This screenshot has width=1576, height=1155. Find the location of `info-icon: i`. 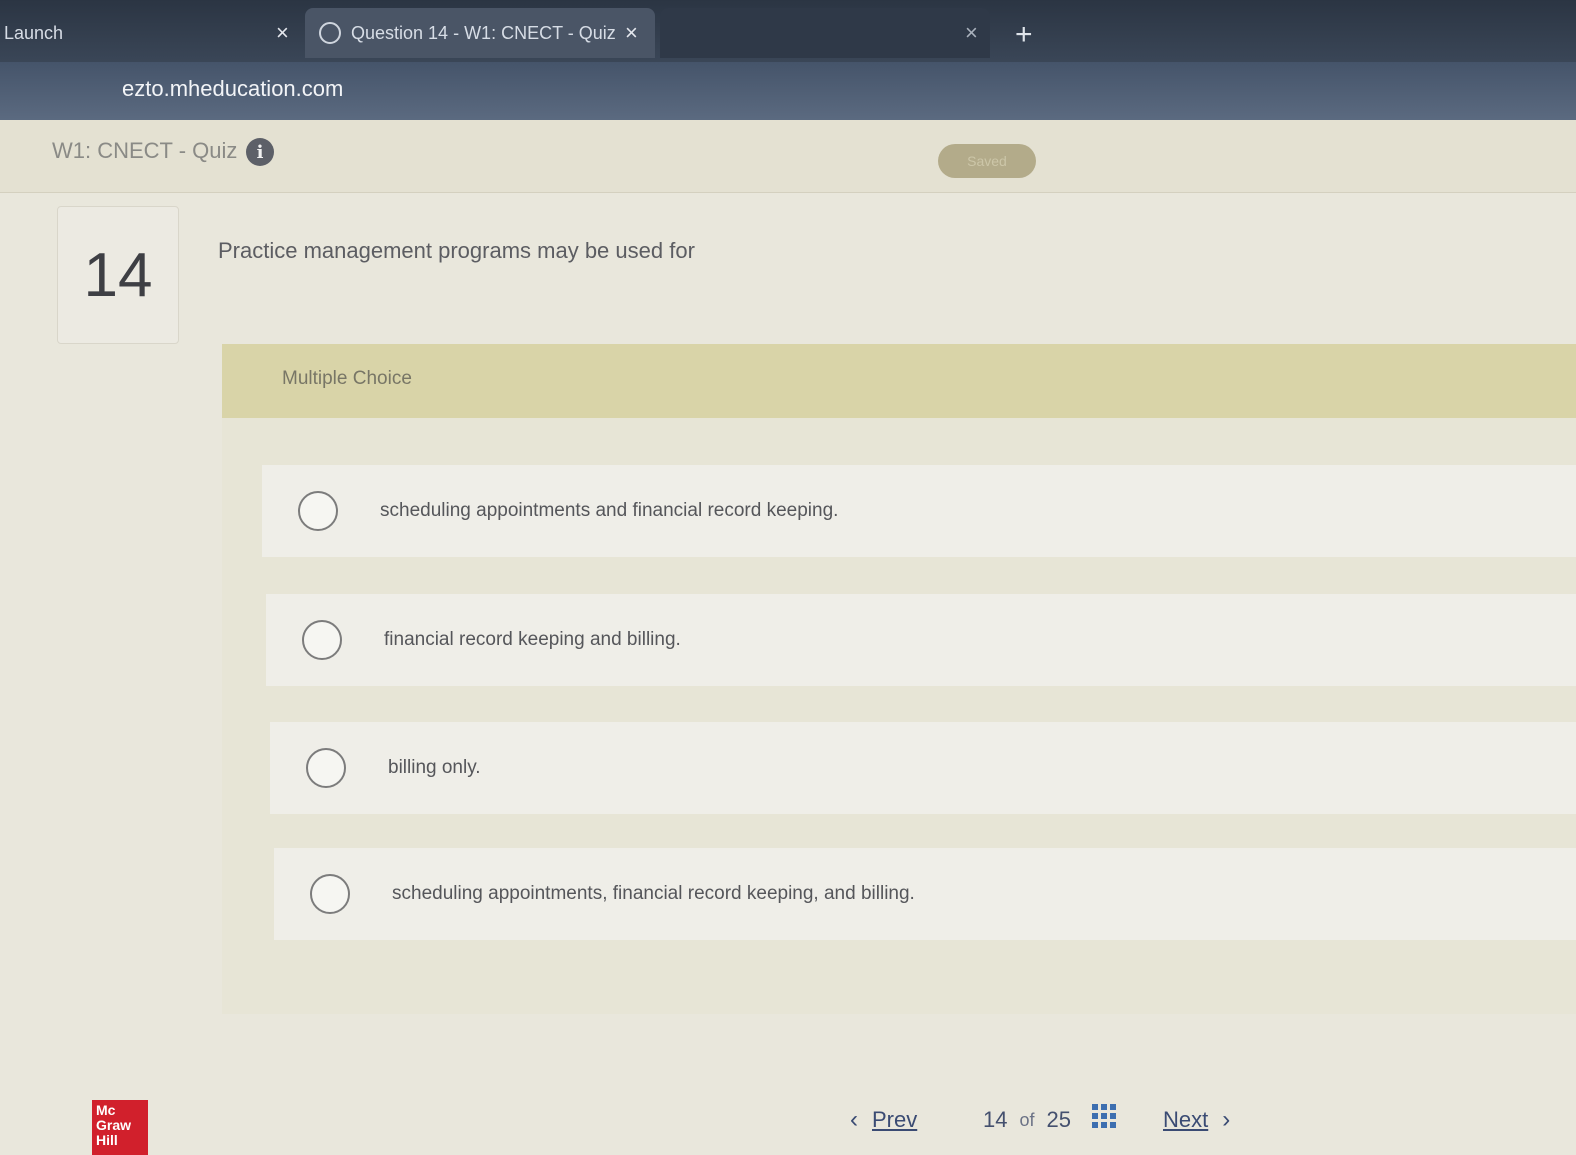

info-icon: i is located at coordinates (260, 152).